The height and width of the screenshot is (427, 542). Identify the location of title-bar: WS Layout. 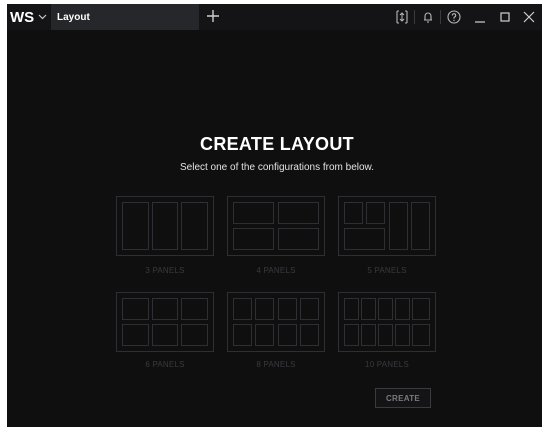
(274, 17).